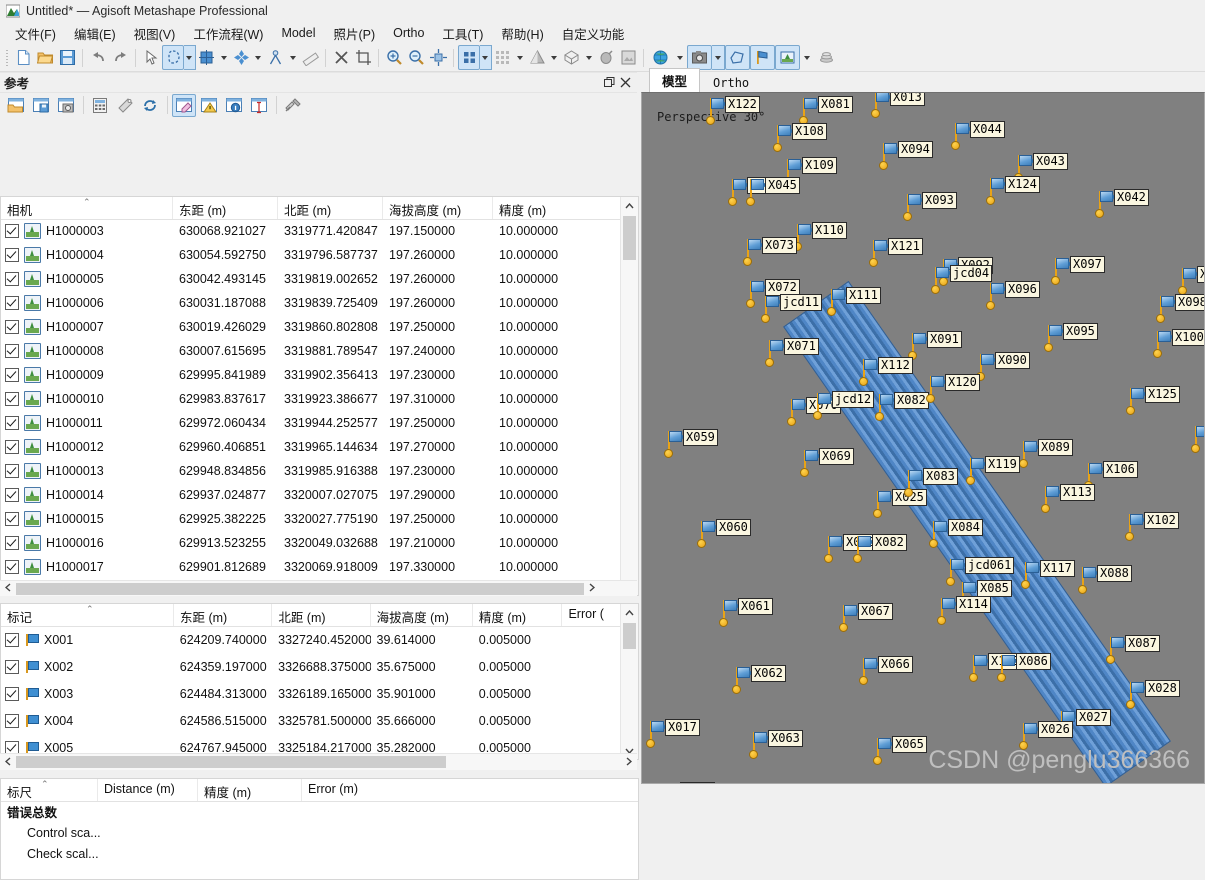 The height and width of the screenshot is (880, 1205). What do you see at coordinates (807, 57) in the screenshot?
I see `show-images-dropdown` at bounding box center [807, 57].